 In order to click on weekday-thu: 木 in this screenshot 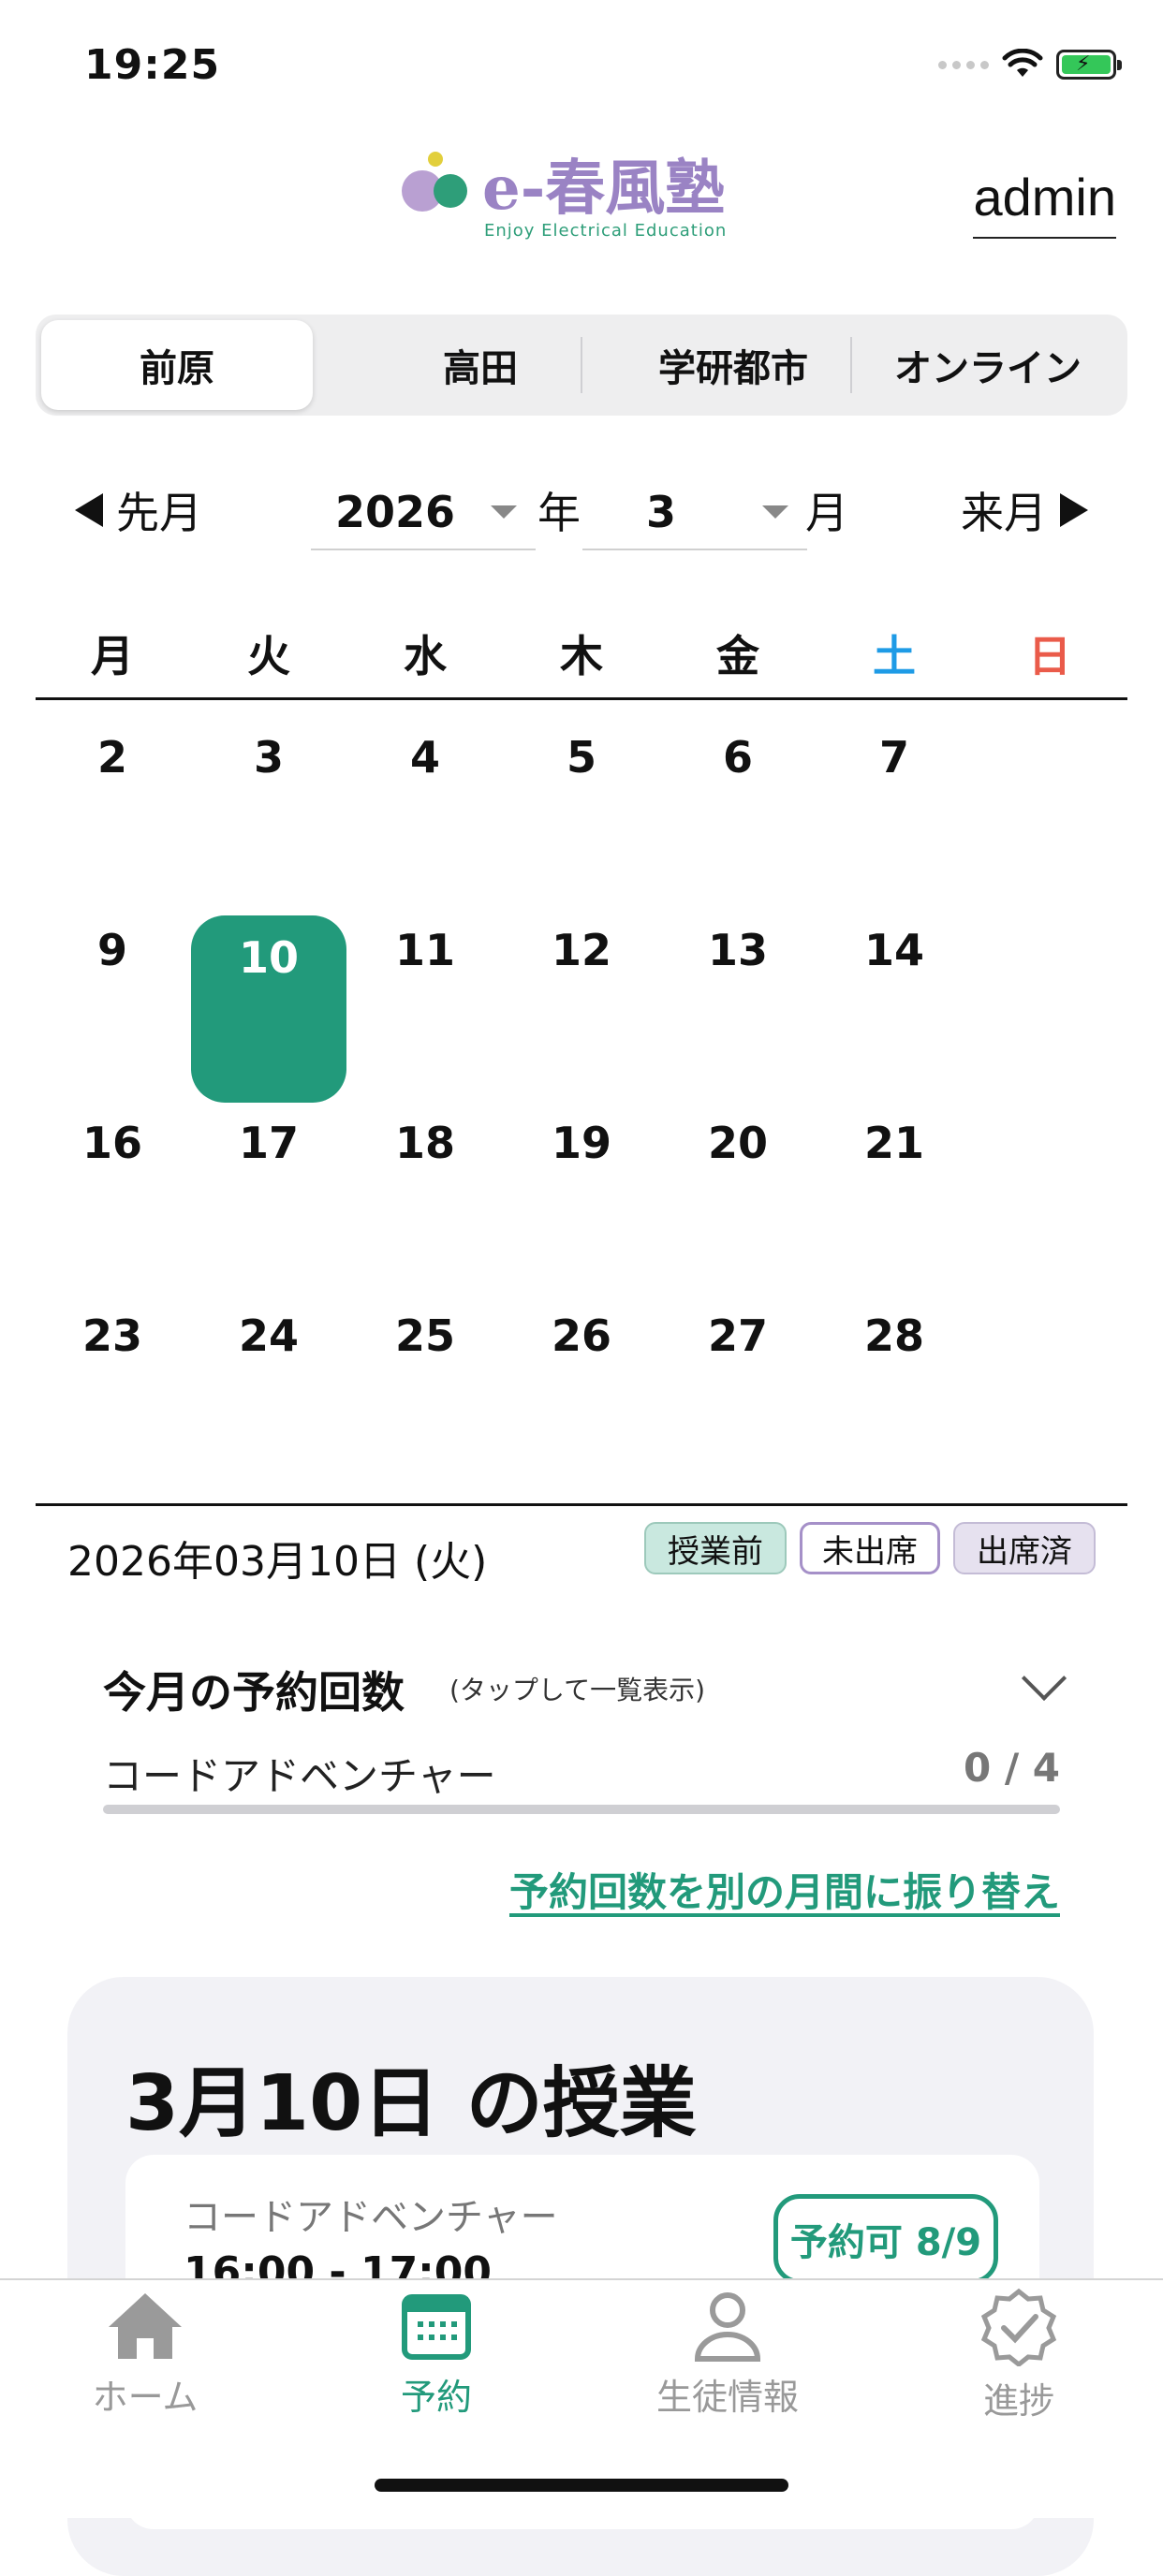, I will do `click(581, 656)`.